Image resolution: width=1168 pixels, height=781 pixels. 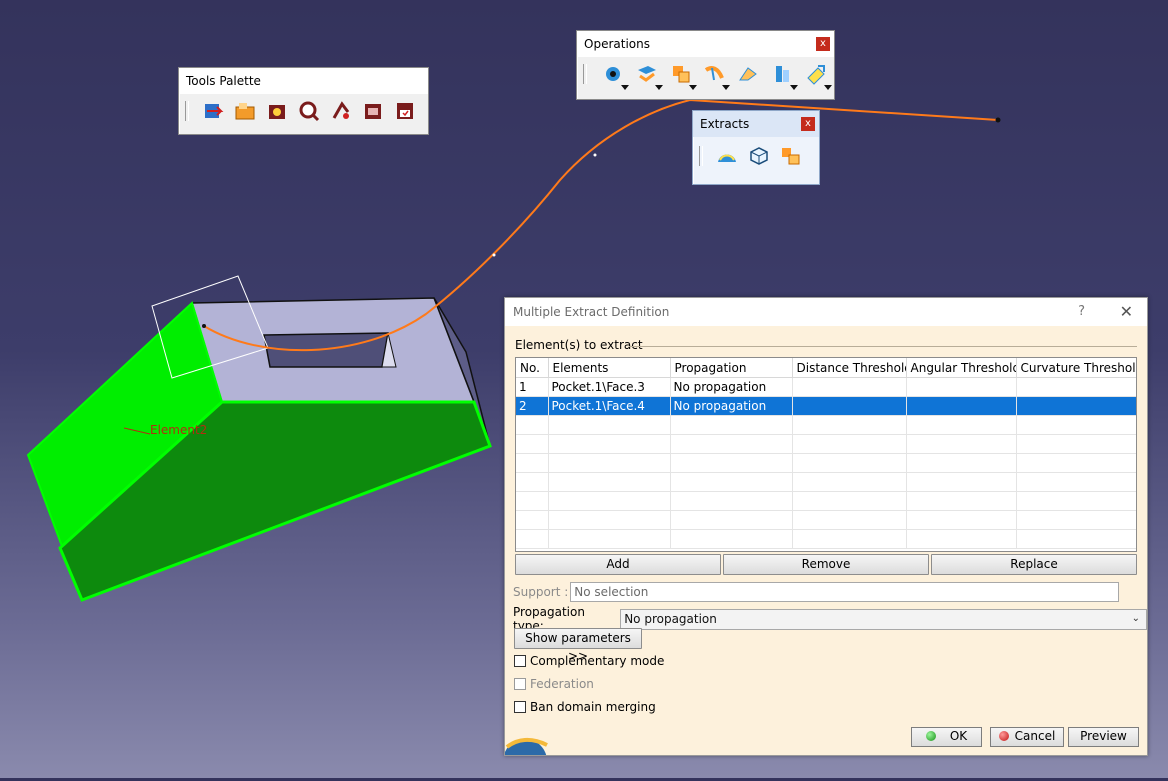 I want to click on cancel-icon, so click(x=1003, y=736).